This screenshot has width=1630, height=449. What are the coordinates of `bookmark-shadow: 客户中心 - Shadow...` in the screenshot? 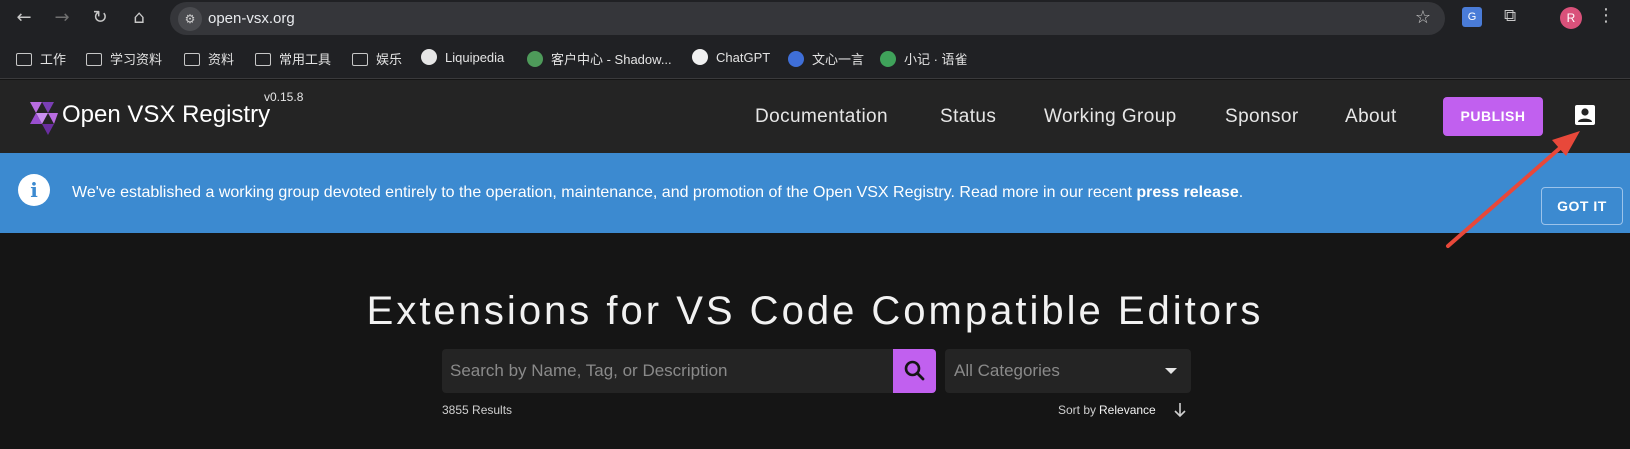 It's located at (599, 58).